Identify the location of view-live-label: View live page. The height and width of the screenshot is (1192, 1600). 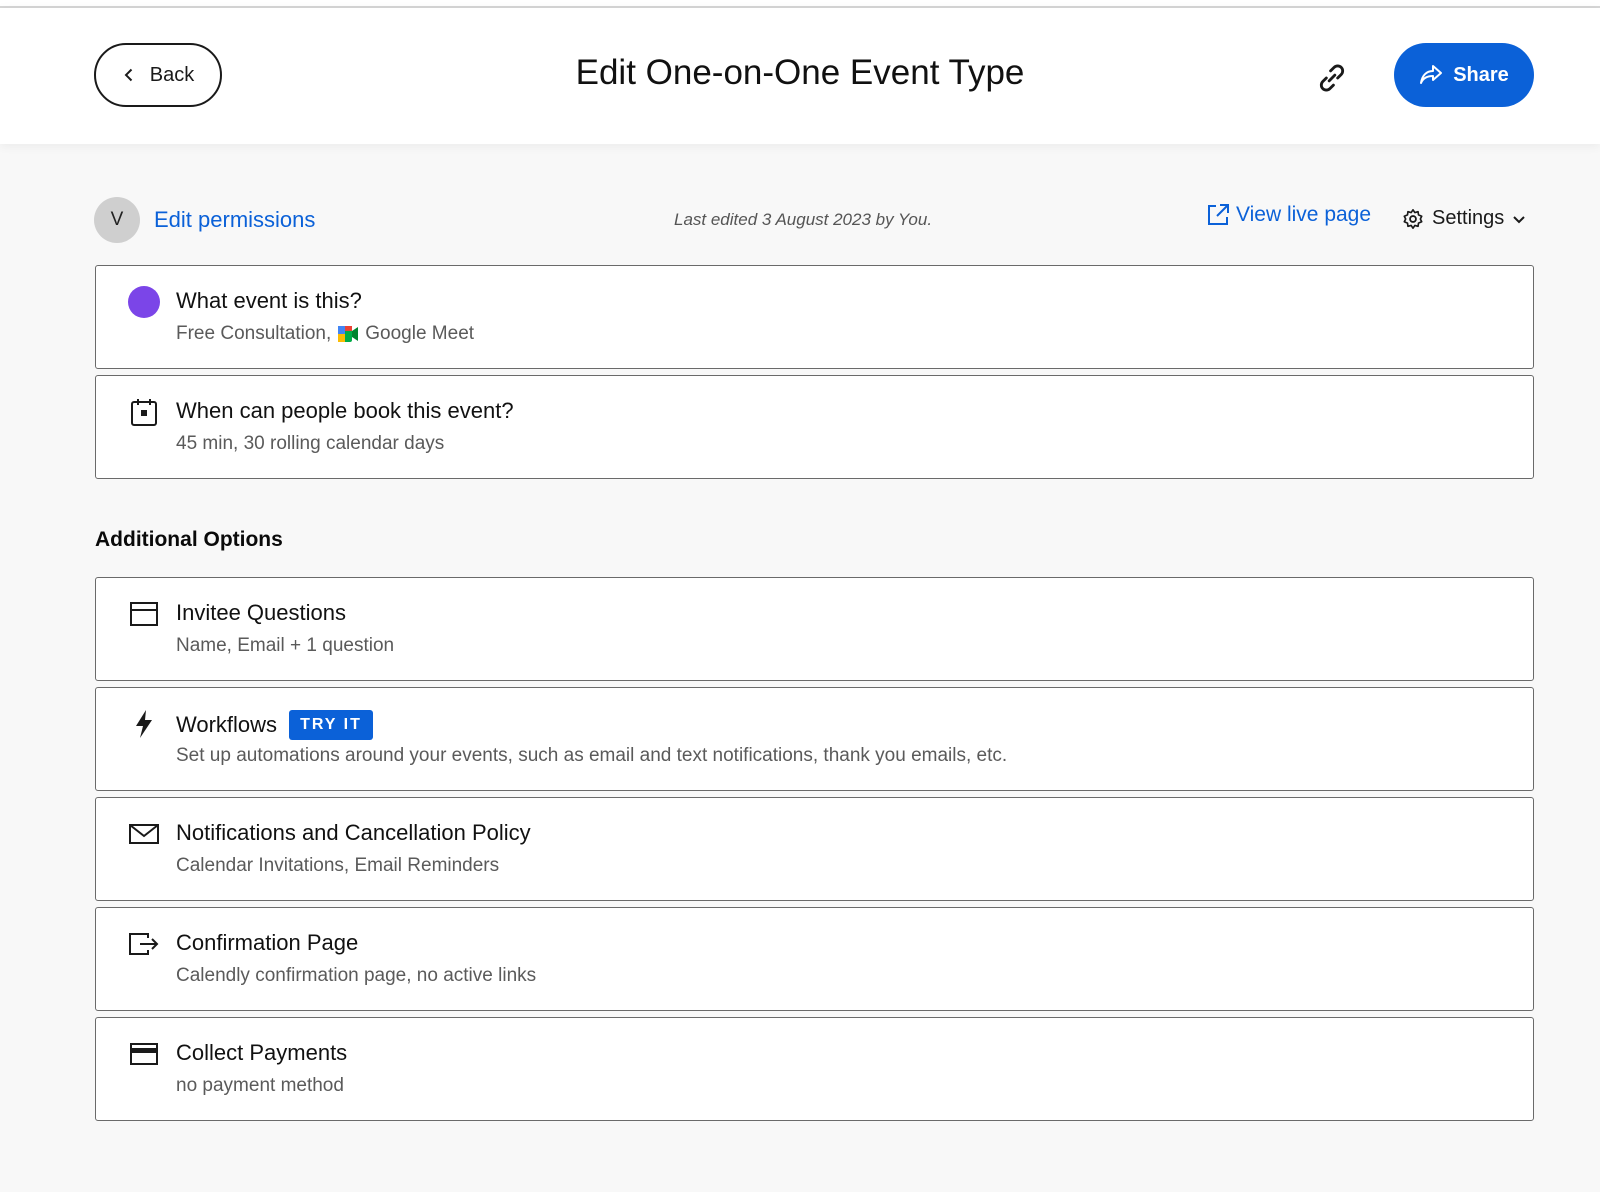
(1304, 214).